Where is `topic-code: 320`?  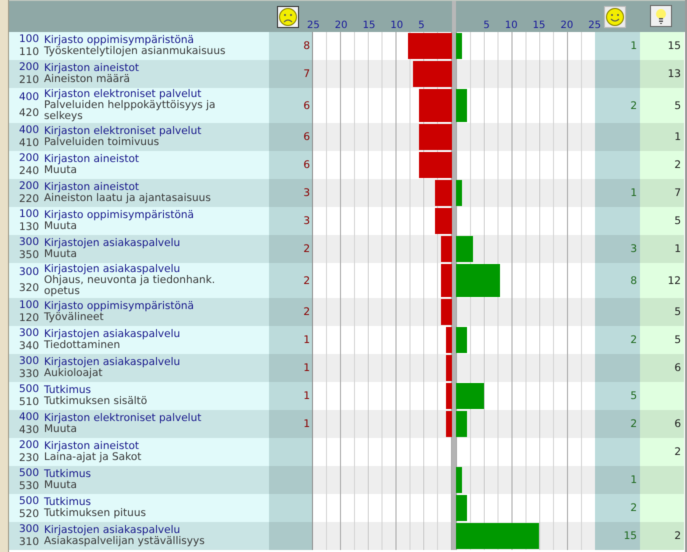 topic-code: 320 is located at coordinates (29, 288).